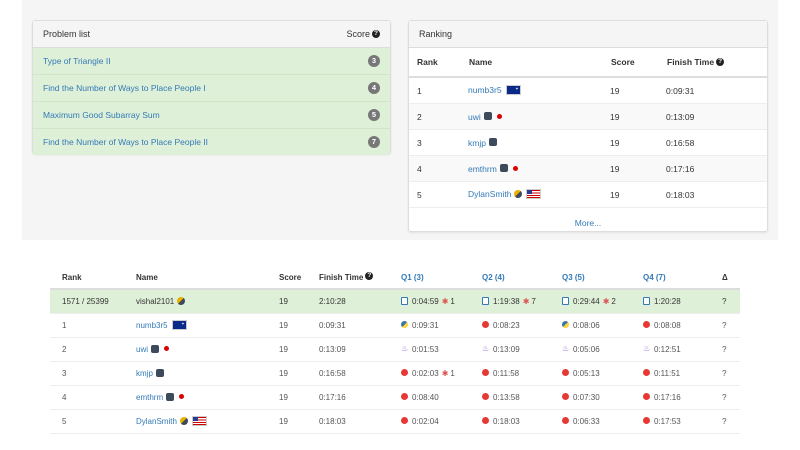  I want to click on col-q2: Q2 (4), so click(522, 278).